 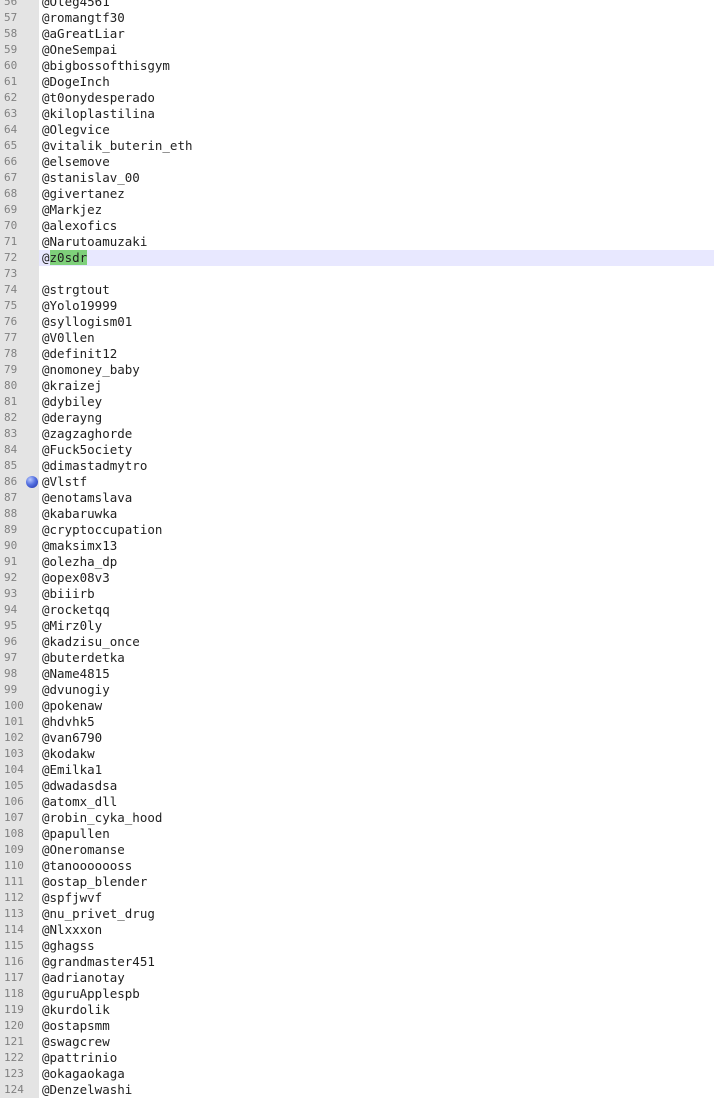 I want to click on line-number-gutter: 98, so click(x=19, y=674).